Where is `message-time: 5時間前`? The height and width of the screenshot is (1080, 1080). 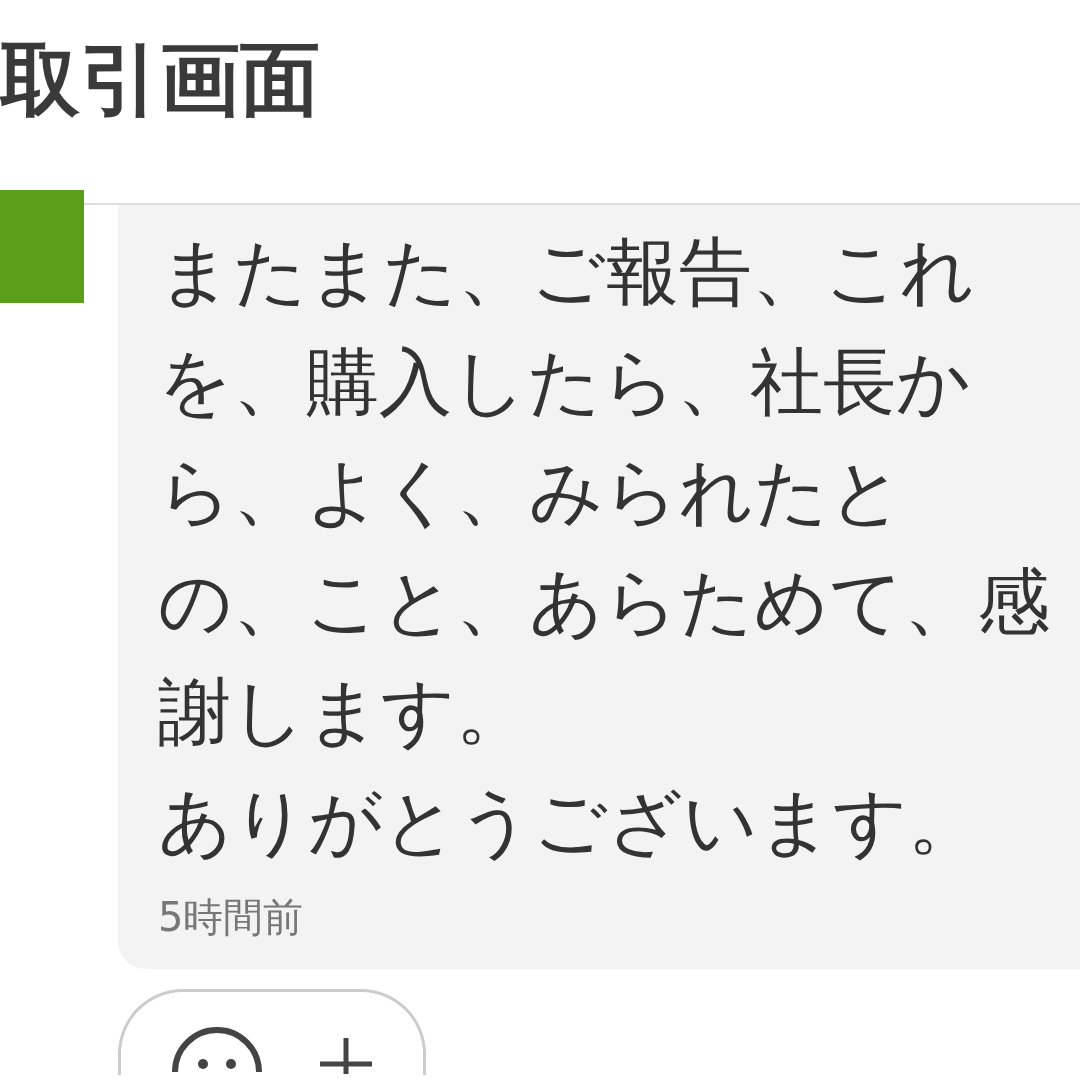 message-time: 5時間前 is located at coordinates (231, 917).